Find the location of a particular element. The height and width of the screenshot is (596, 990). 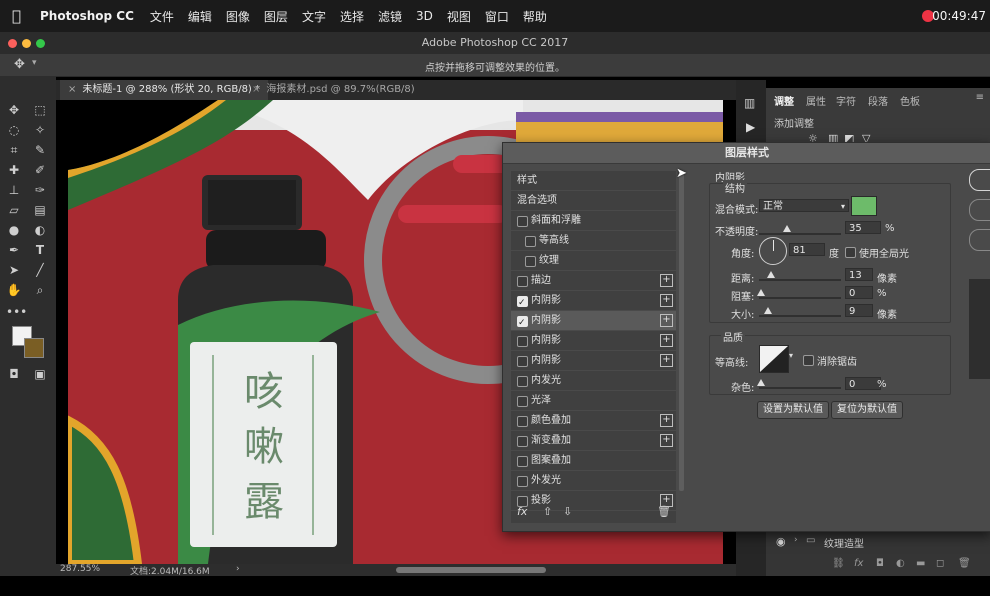

eraser-icon: ▱ is located at coordinates (14, 210).